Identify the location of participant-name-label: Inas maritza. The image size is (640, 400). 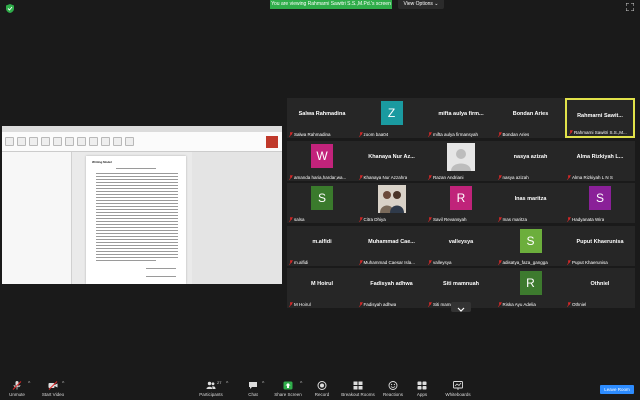
(512, 219).